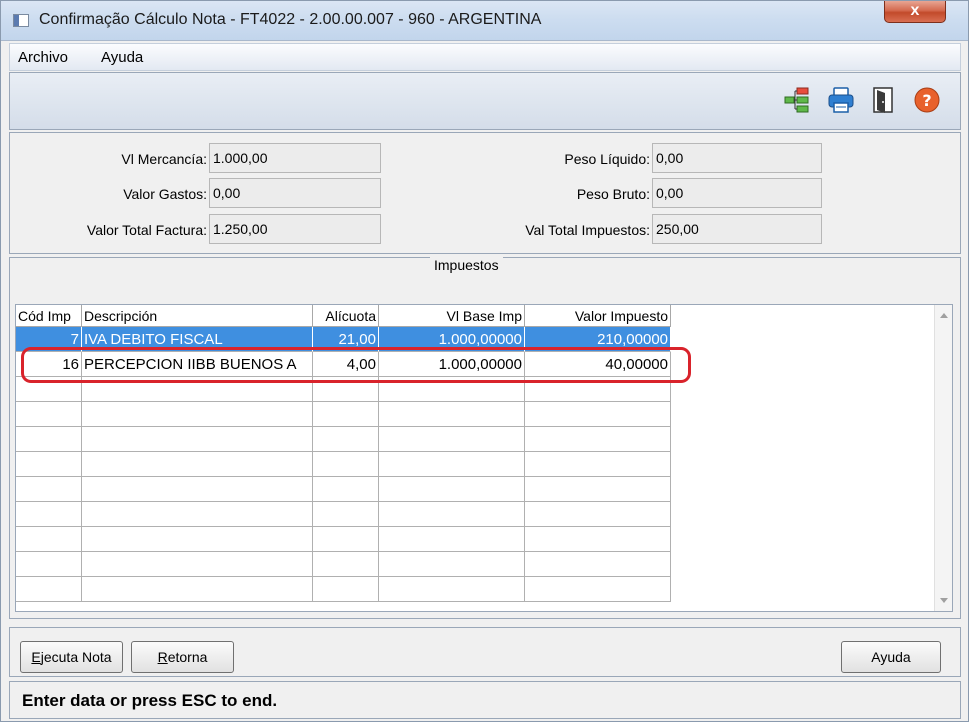 This screenshot has width=969, height=722. Describe the element at coordinates (197, 316) in the screenshot. I see `col-descripcion: Descripción` at that location.